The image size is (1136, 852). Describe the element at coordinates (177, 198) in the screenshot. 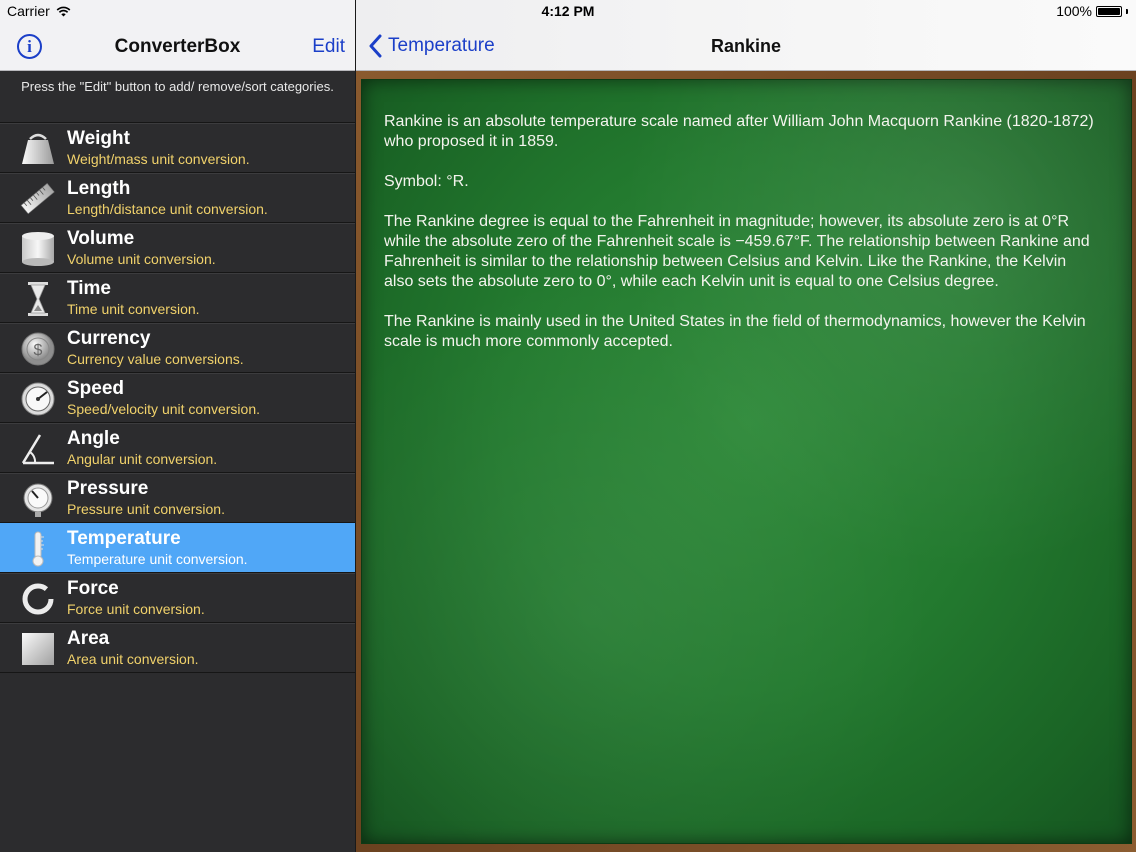

I see `category-length: Length Length/distance unit conversion.` at that location.